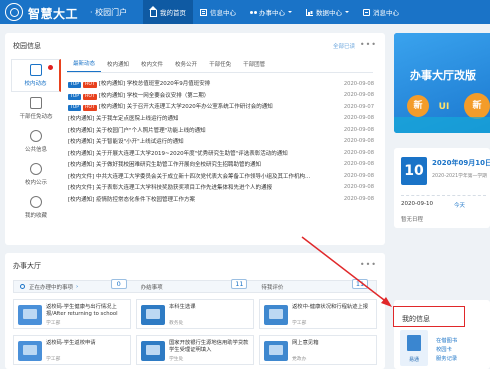  Describe the element at coordinates (254, 66) in the screenshot. I see `tab-cadre-management: 干部团管` at that location.